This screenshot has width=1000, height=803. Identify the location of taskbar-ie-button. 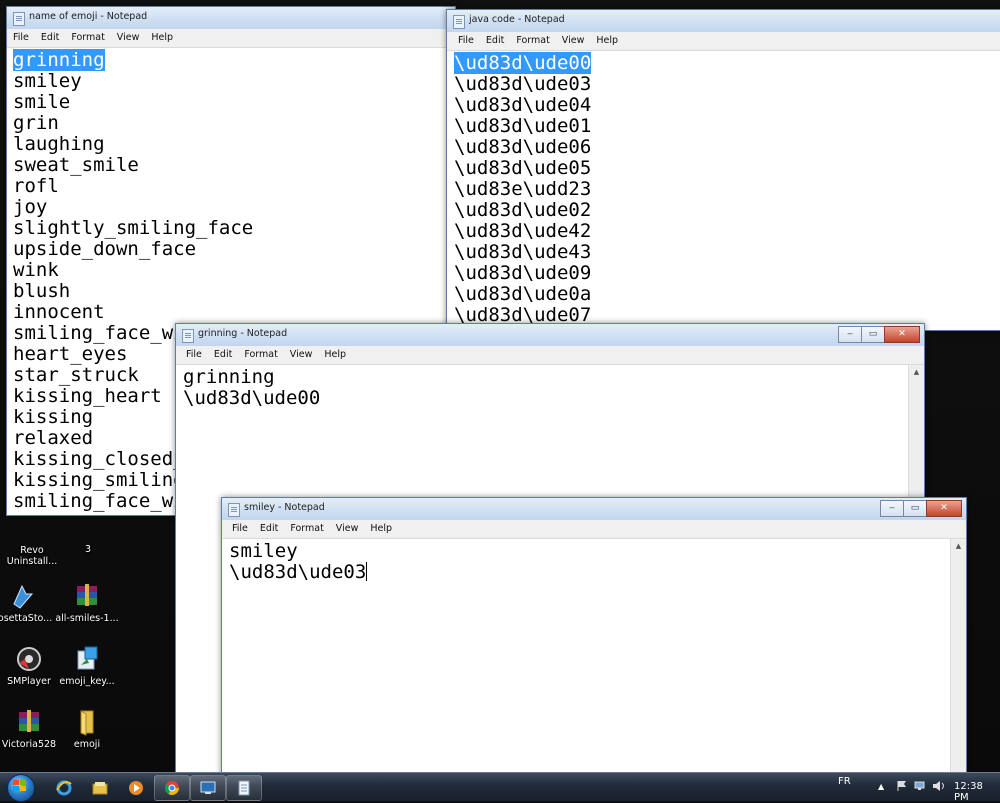
(64, 788).